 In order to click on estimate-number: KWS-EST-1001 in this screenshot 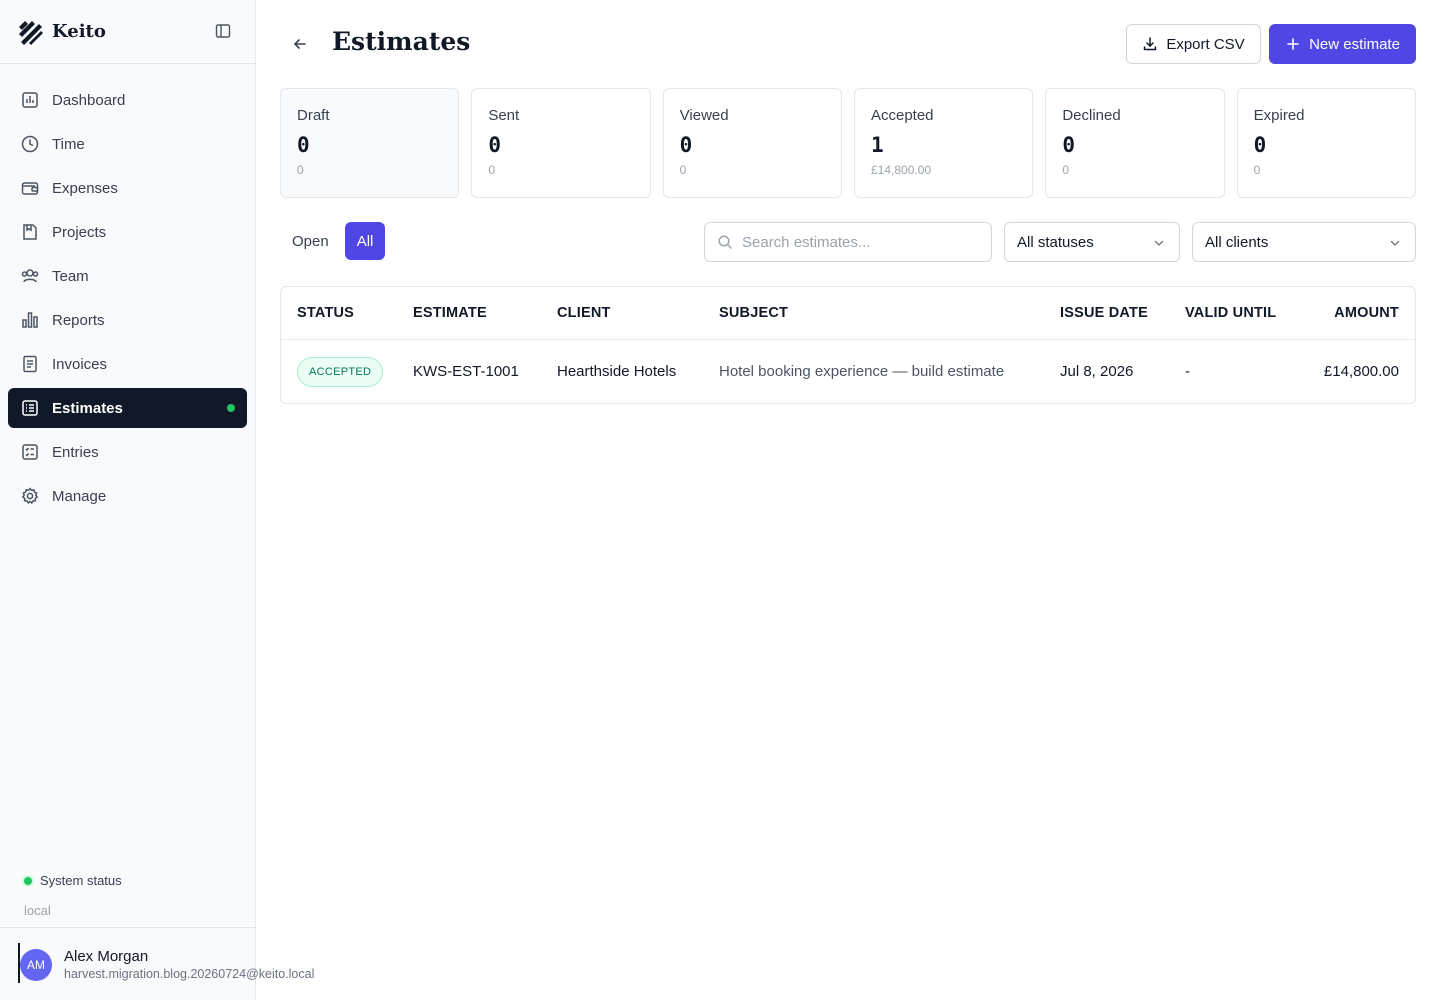, I will do `click(466, 371)`.